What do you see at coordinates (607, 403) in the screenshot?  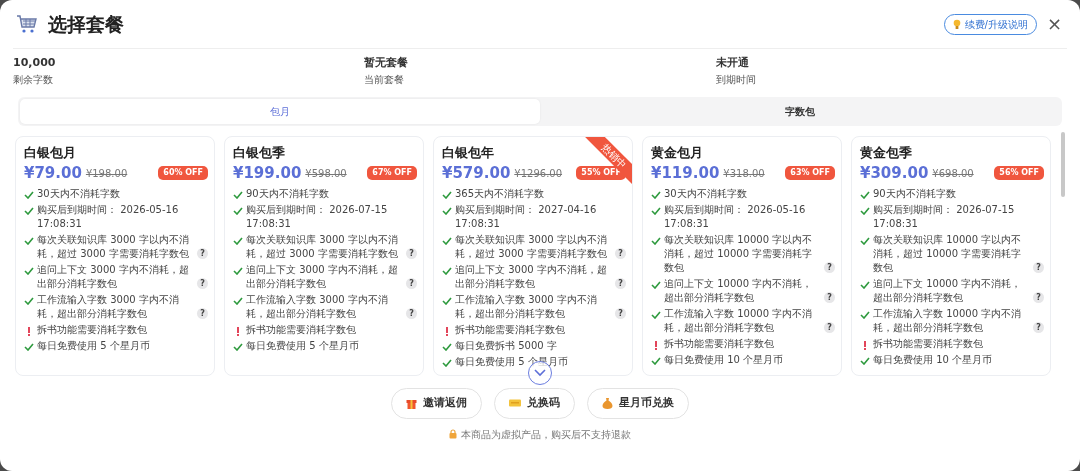 I see `money-bag-icon` at bounding box center [607, 403].